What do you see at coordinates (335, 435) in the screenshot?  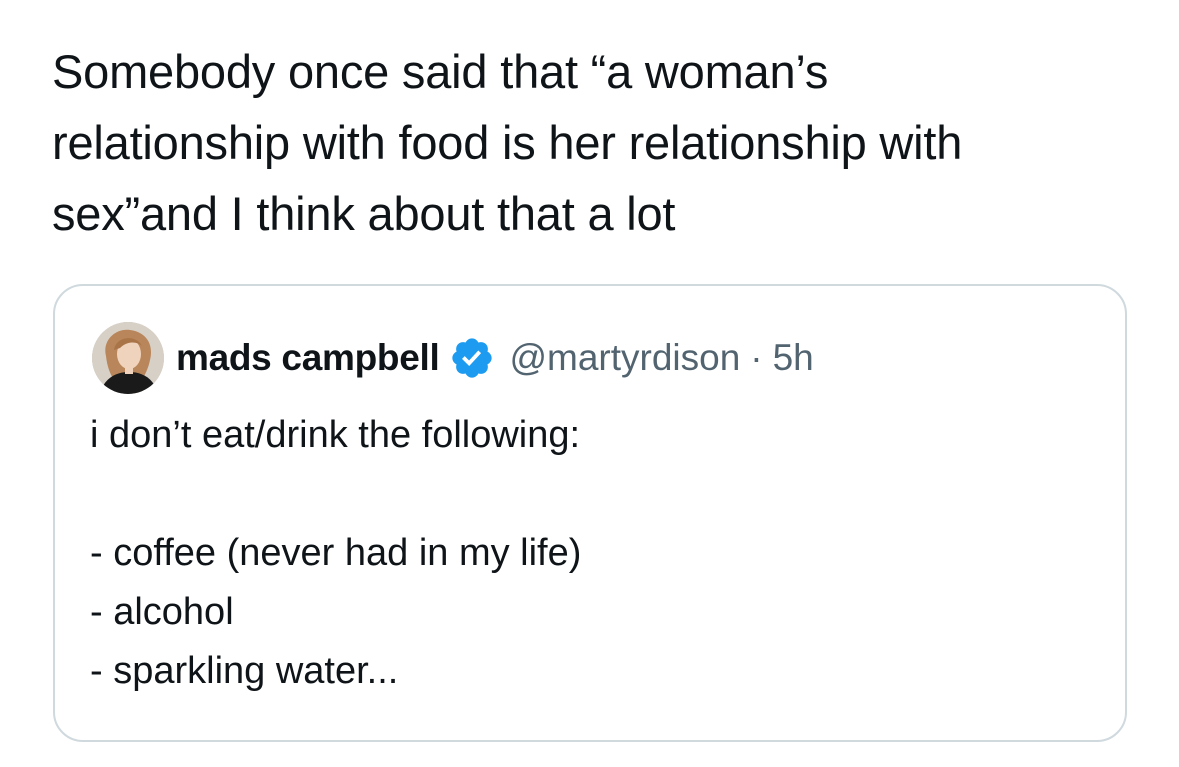 I see `quoted-tweet-line: i don’t eat/drink the following:` at bounding box center [335, 435].